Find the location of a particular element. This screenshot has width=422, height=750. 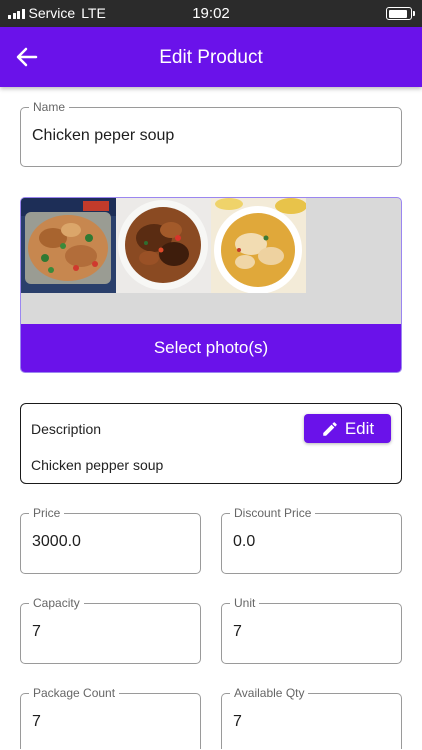

status-time: 19:02 is located at coordinates (211, 13).